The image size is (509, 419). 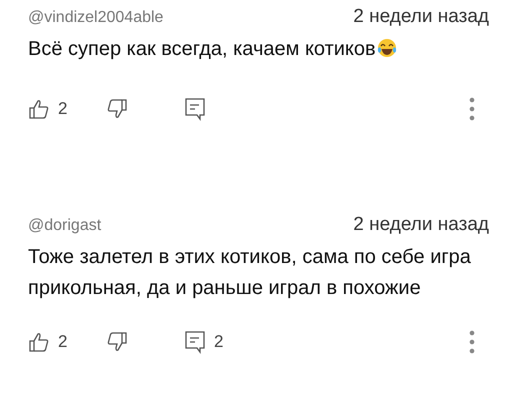 I want to click on laughing-emoji-icon, so click(x=386, y=48).